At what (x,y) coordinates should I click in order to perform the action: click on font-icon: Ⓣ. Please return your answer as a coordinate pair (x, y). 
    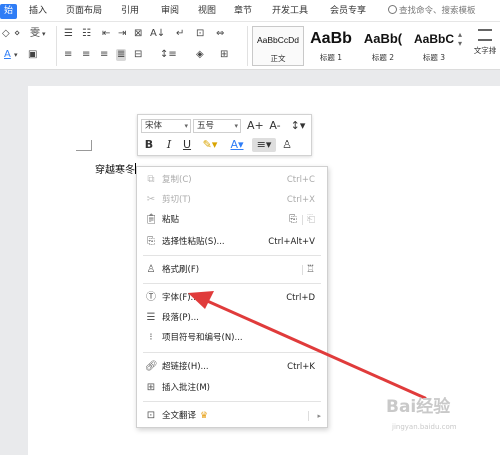
    Looking at the image, I should click on (151, 297).